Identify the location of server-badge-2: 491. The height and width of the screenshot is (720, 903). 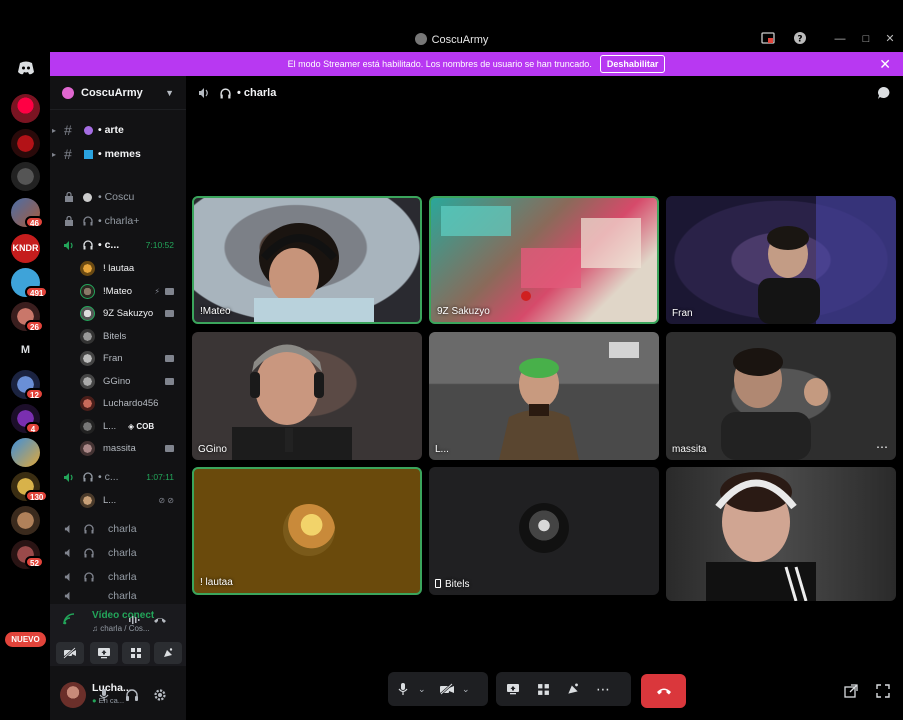
(37, 292).